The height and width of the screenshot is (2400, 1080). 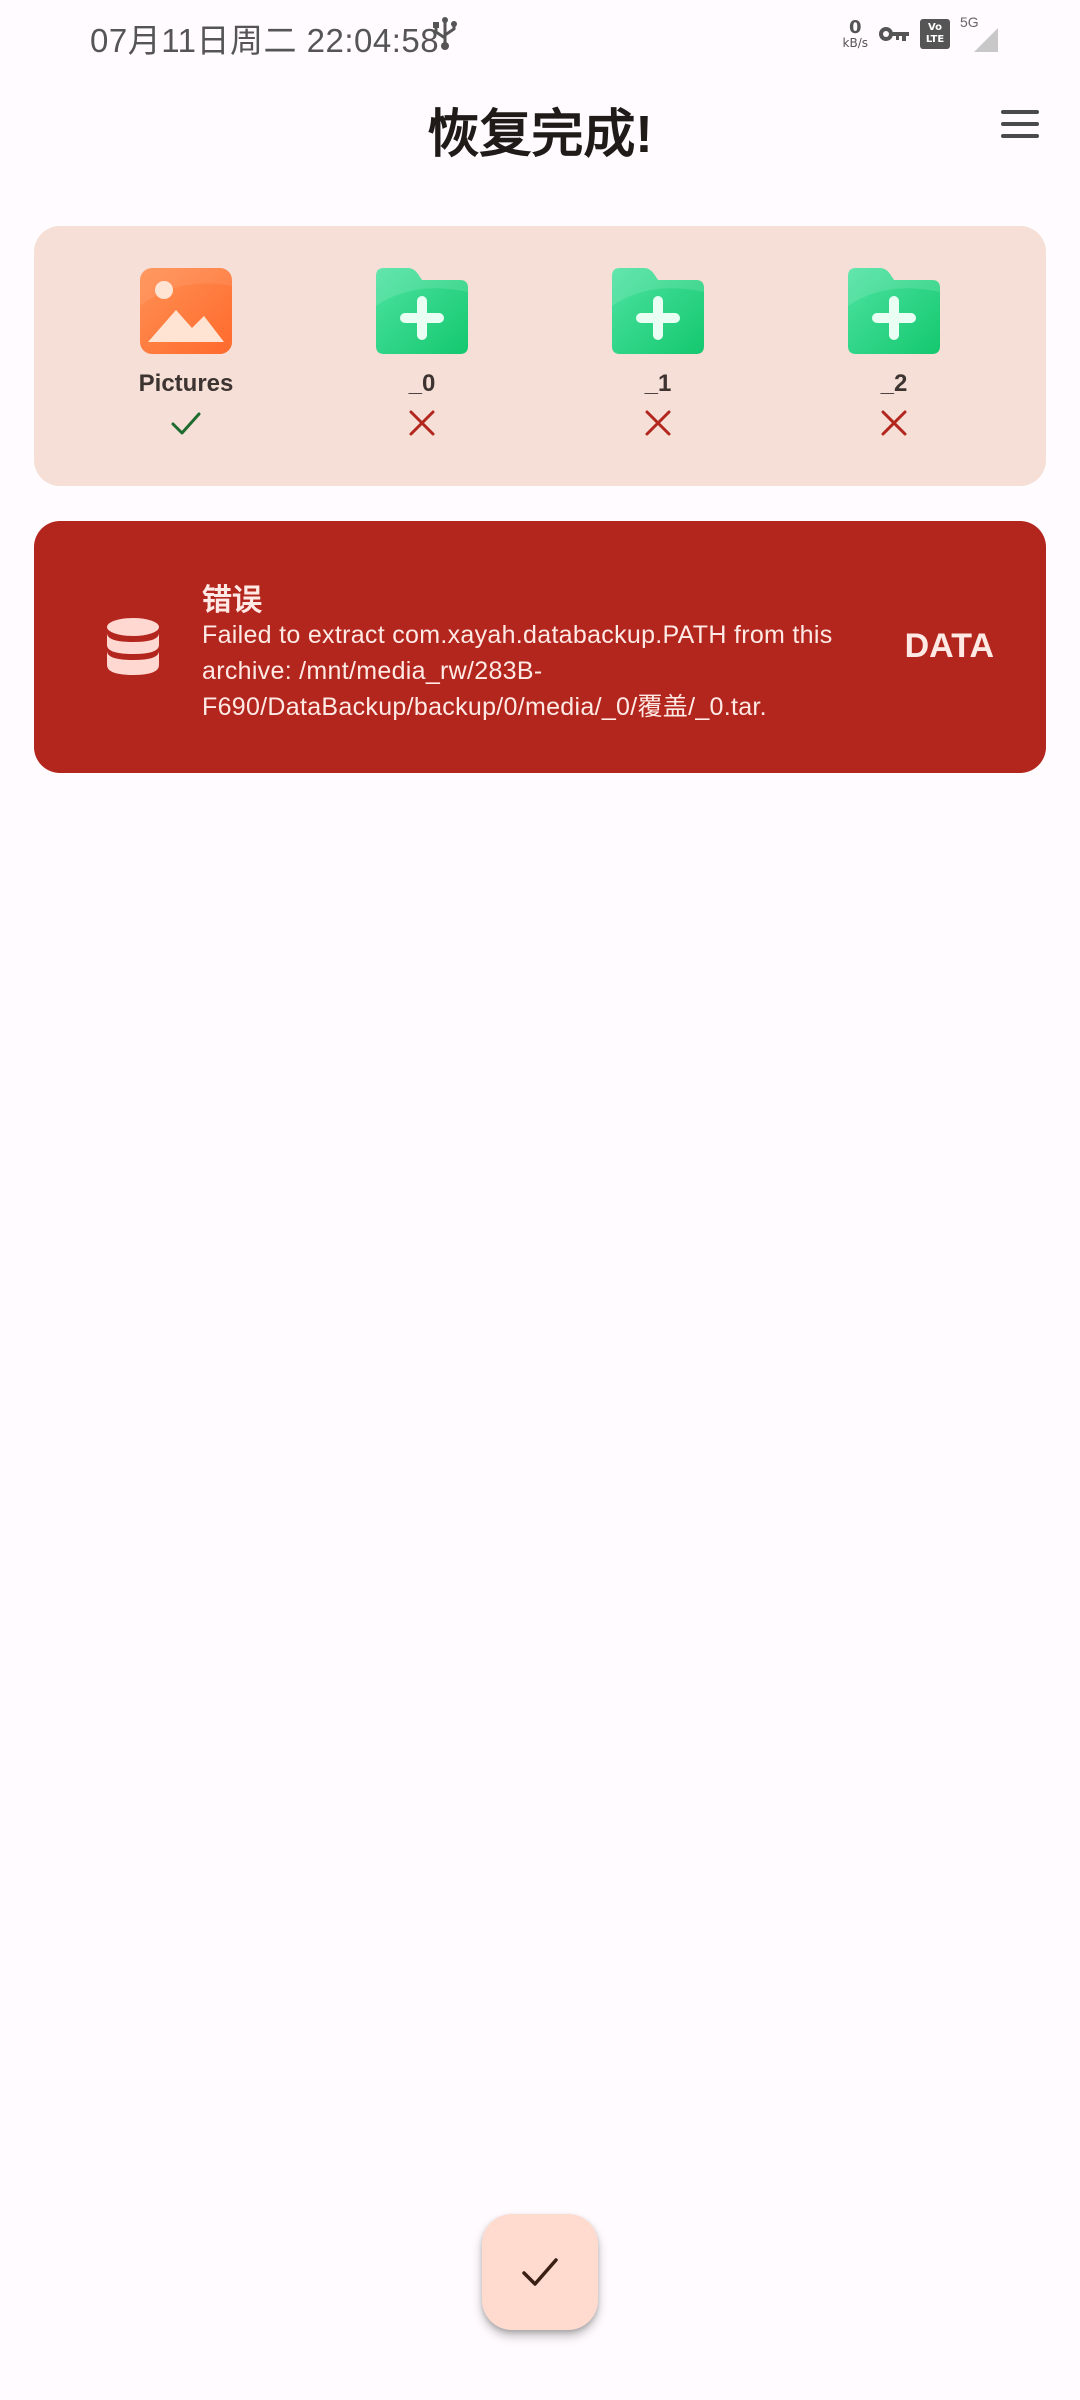 I want to click on status-bar: 07月11日周二 22:04:58 0 kB/s Vo LTE 5G, so click(x=540, y=35).